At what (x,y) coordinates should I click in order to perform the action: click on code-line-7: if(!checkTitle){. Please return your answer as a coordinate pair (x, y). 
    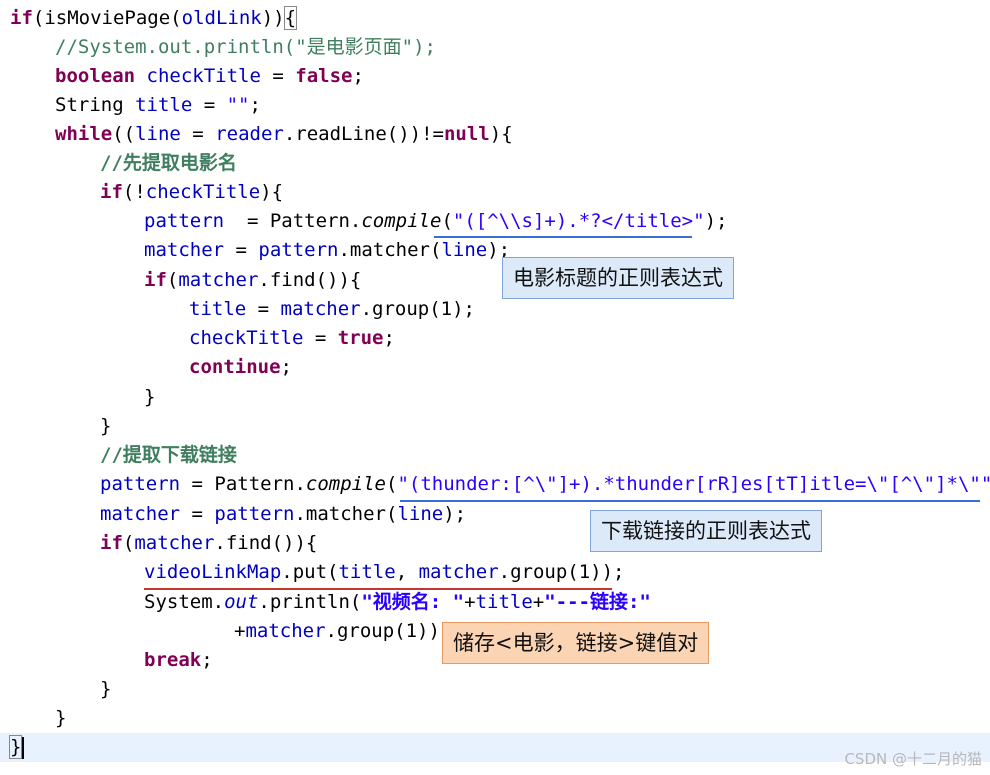
    Looking at the image, I should click on (191, 192).